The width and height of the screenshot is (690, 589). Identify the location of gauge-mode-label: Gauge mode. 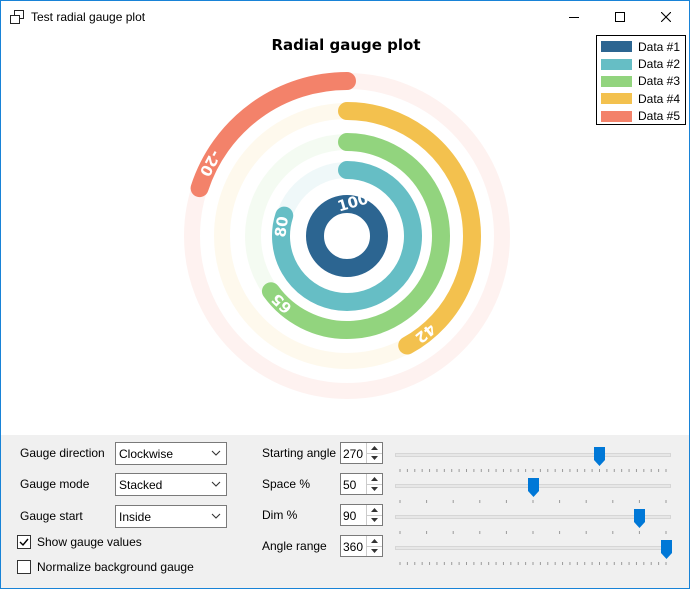
(55, 484).